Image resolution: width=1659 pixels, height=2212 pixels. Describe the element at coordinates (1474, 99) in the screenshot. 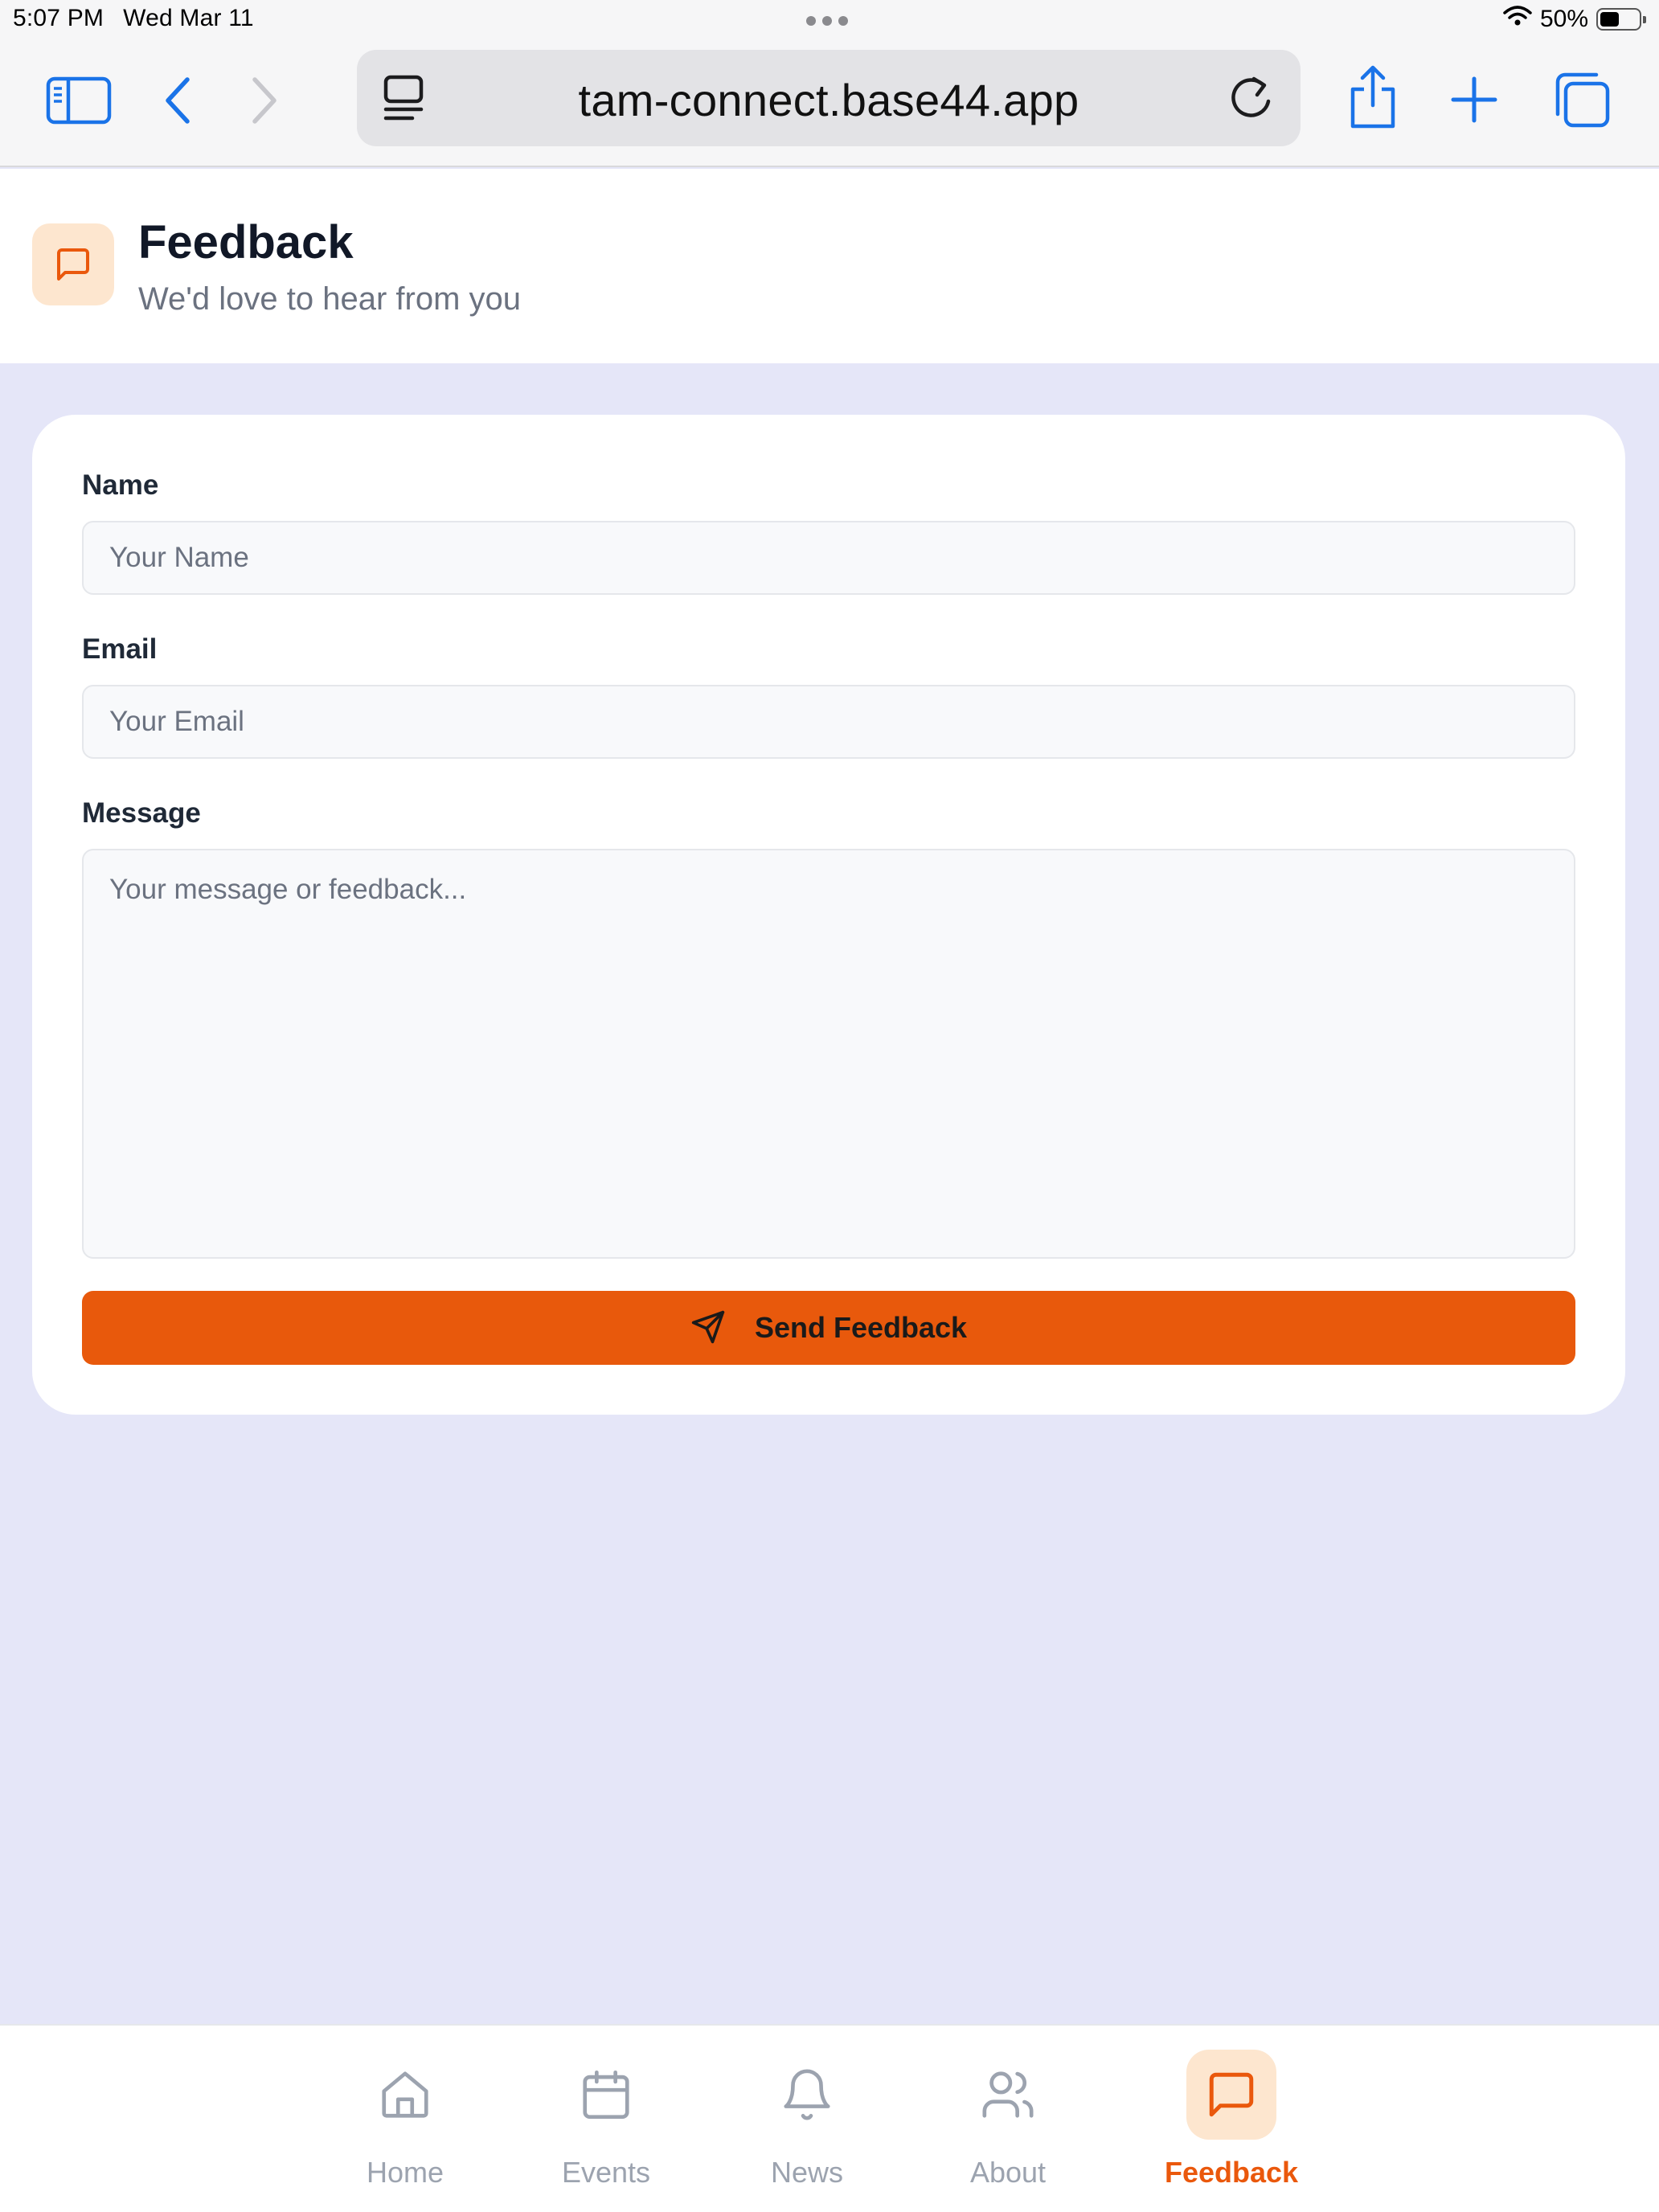

I see `new-tab-icon` at that location.